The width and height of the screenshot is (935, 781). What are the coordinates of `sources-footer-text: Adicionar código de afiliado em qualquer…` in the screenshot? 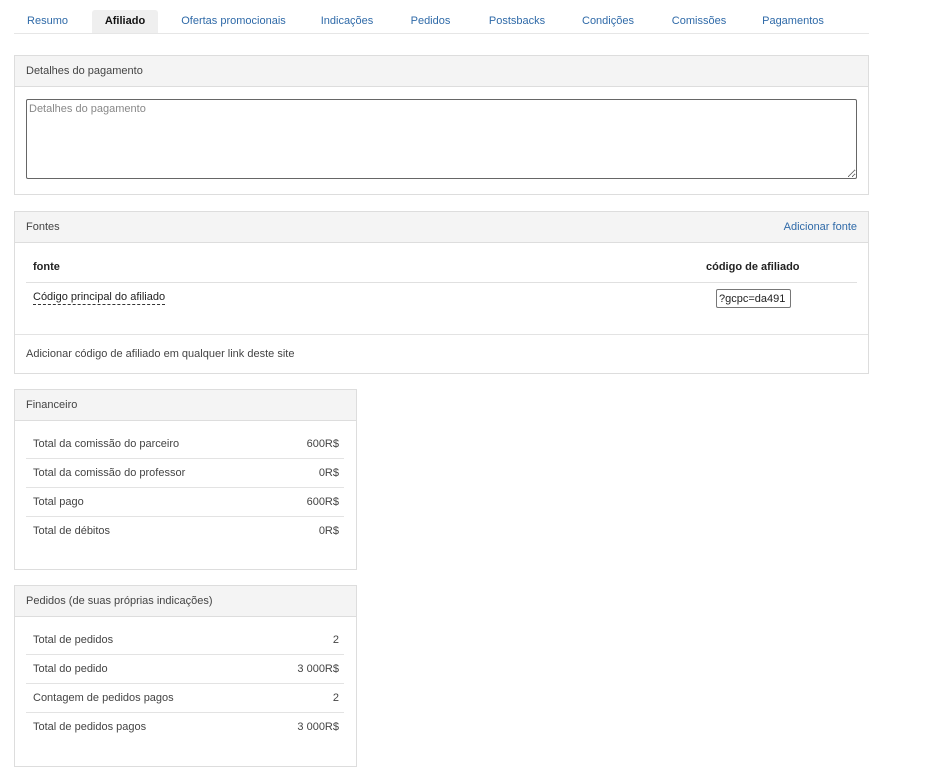 It's located at (160, 354).